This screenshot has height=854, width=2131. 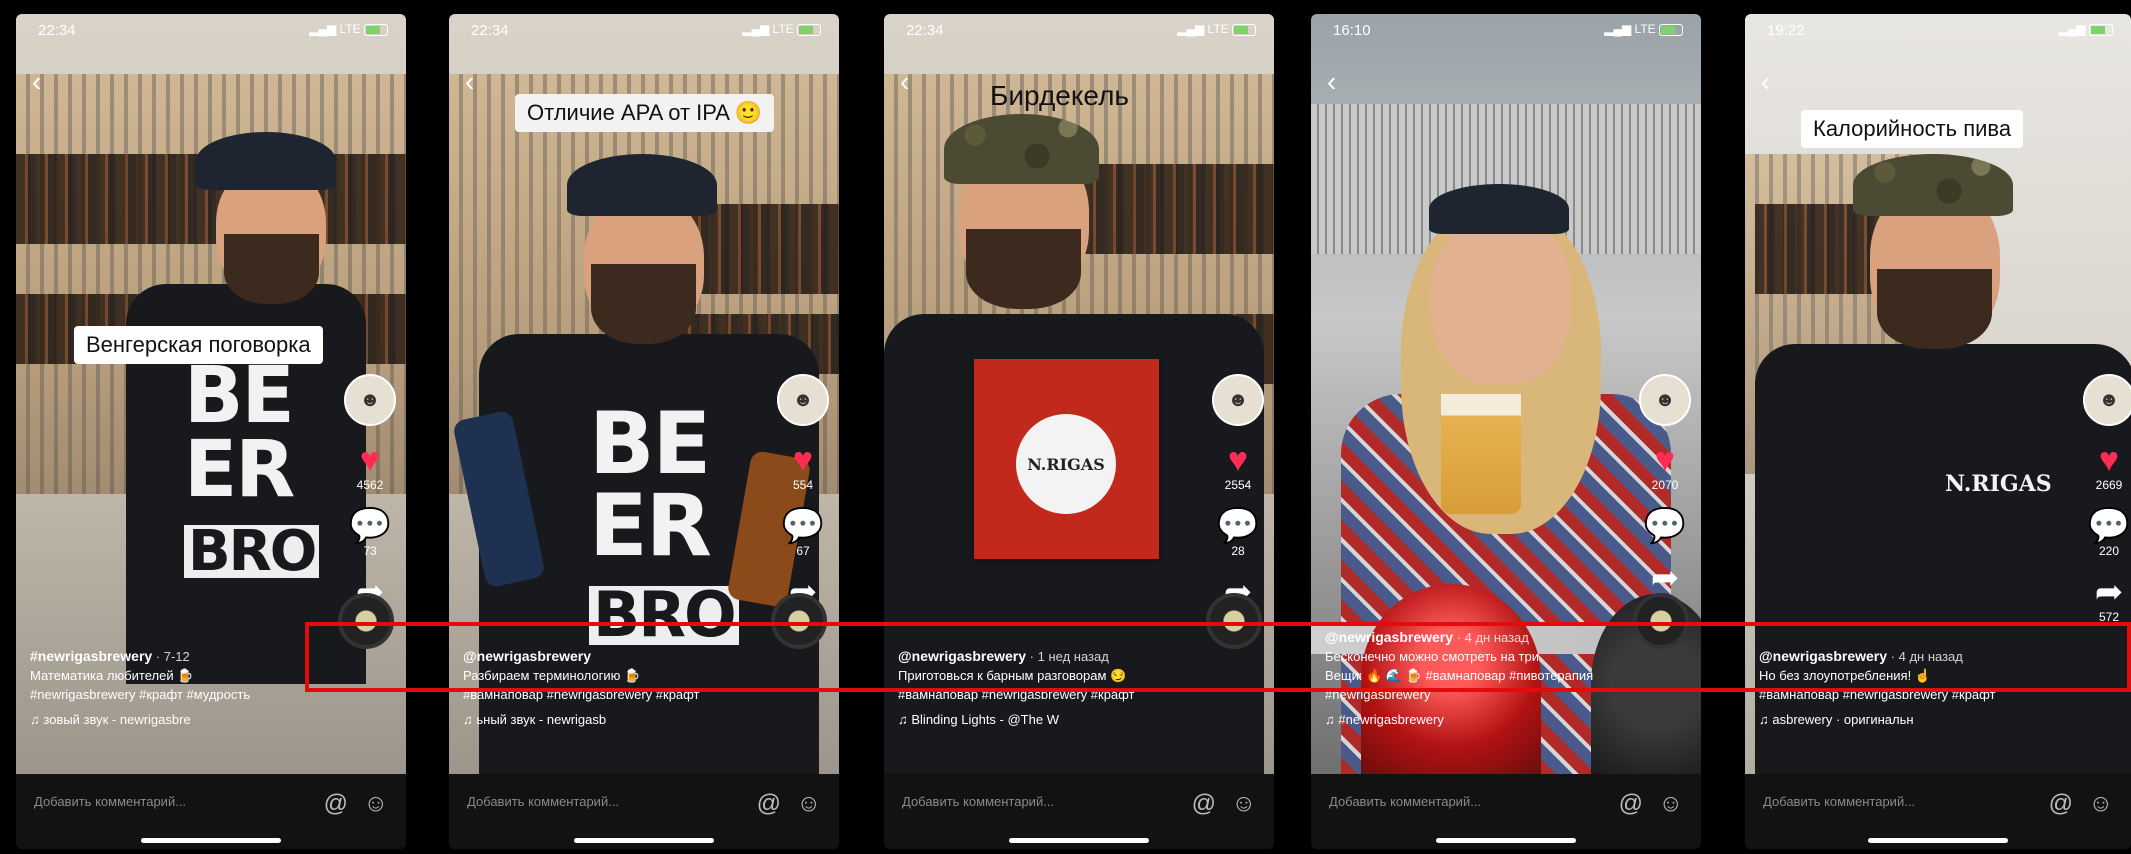 I want to click on comment-count: 28, so click(x=1238, y=551).